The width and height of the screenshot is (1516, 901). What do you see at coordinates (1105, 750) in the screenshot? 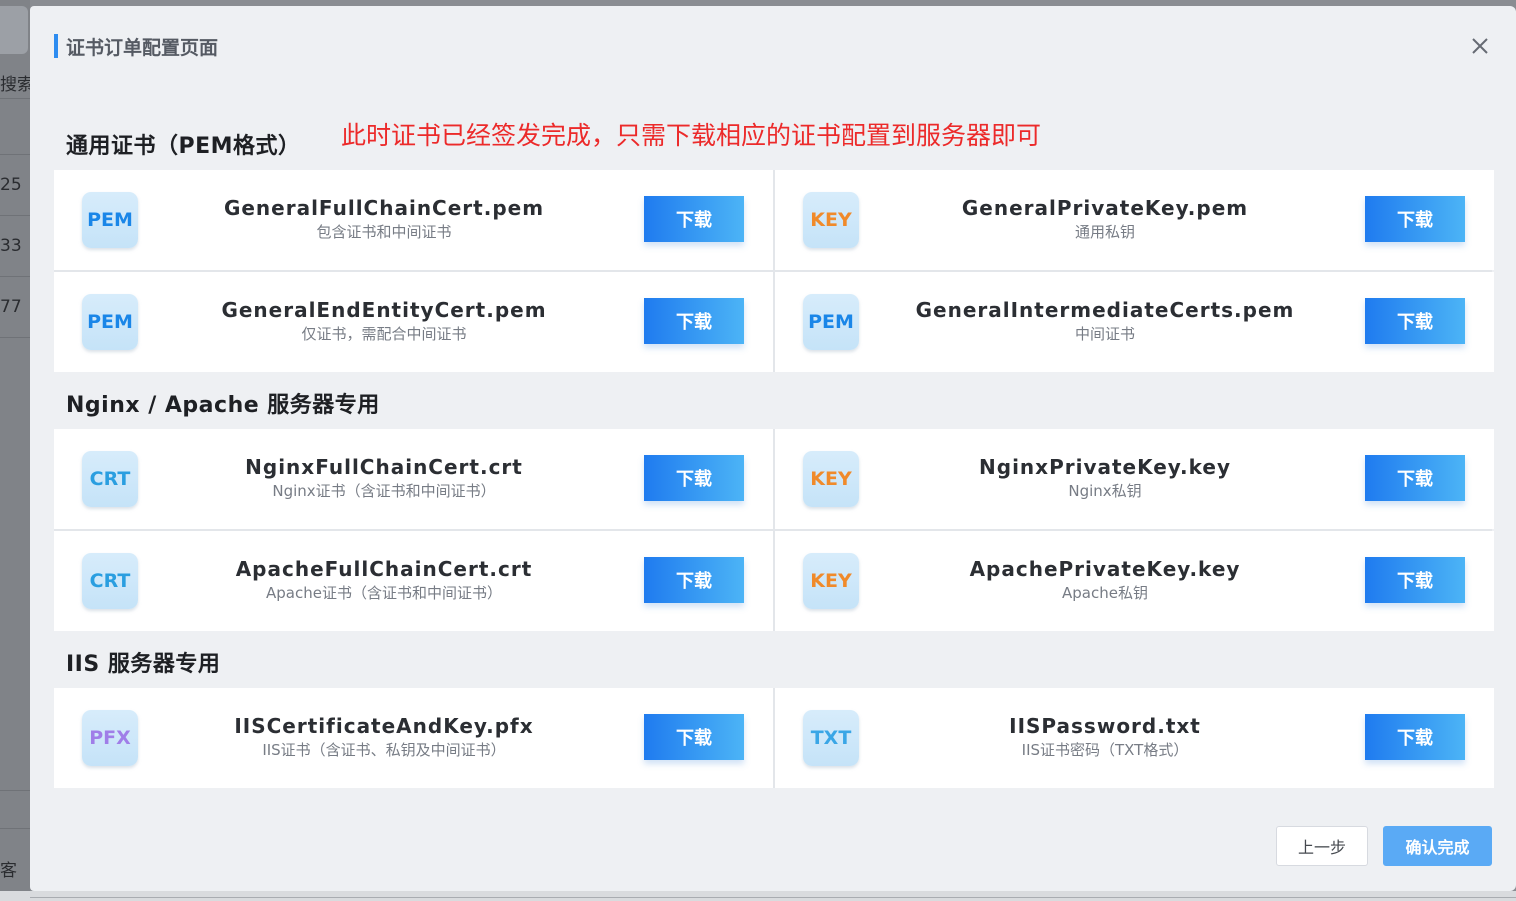
I see `file-description: IIS证书密码（TXT格式）` at bounding box center [1105, 750].